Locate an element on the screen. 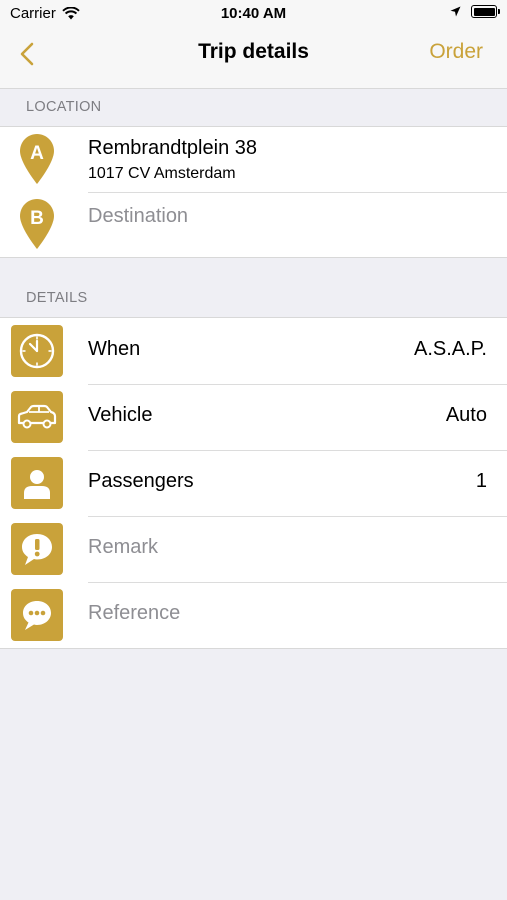  reference-placeholder: Reference is located at coordinates (134, 613).